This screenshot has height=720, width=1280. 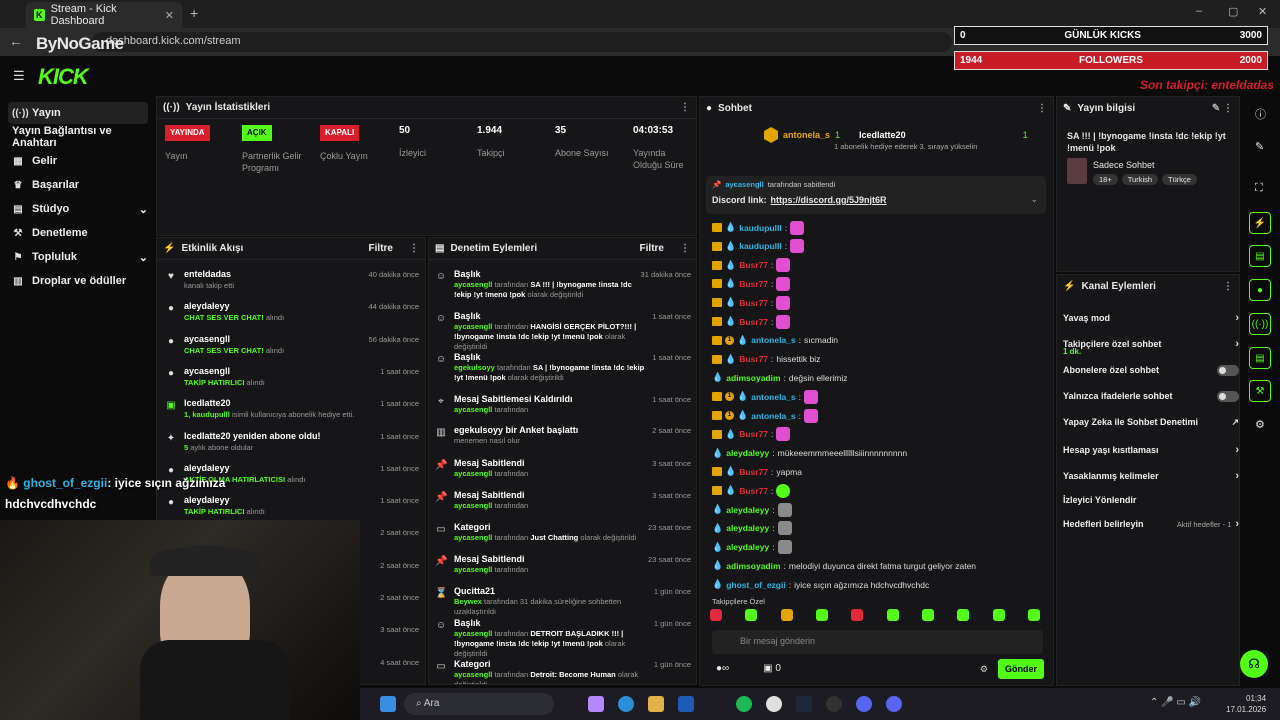 I want to click on sidebar-item-topluluk: ⚑ Topluluk ⌄, so click(x=78, y=257).